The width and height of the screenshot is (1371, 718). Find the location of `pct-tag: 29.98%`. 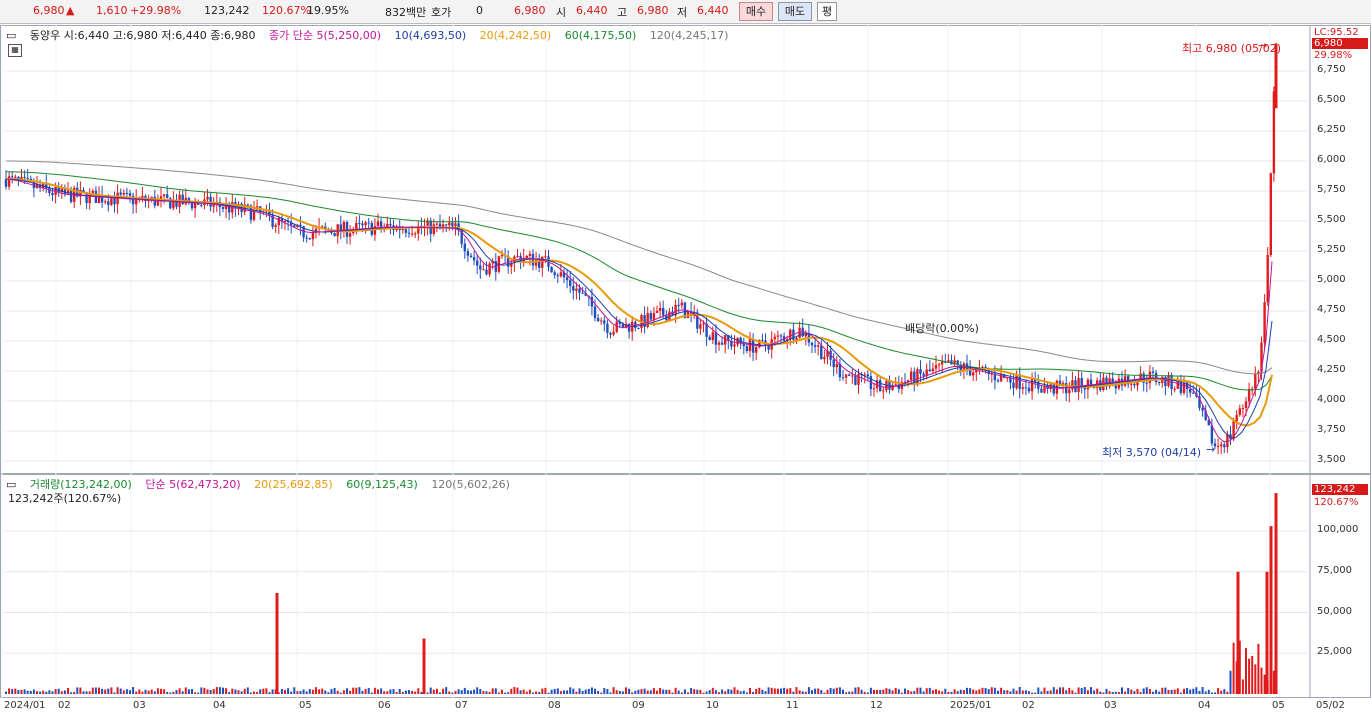

pct-tag: 29.98% is located at coordinates (1333, 55).